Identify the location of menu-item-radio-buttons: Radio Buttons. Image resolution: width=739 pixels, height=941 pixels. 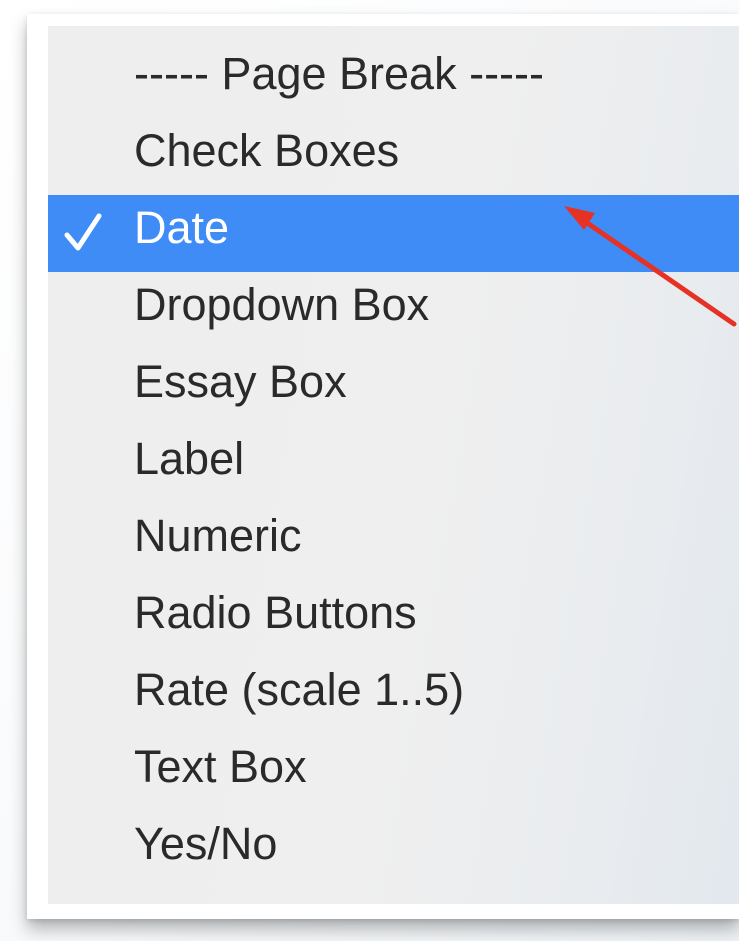
(393, 618).